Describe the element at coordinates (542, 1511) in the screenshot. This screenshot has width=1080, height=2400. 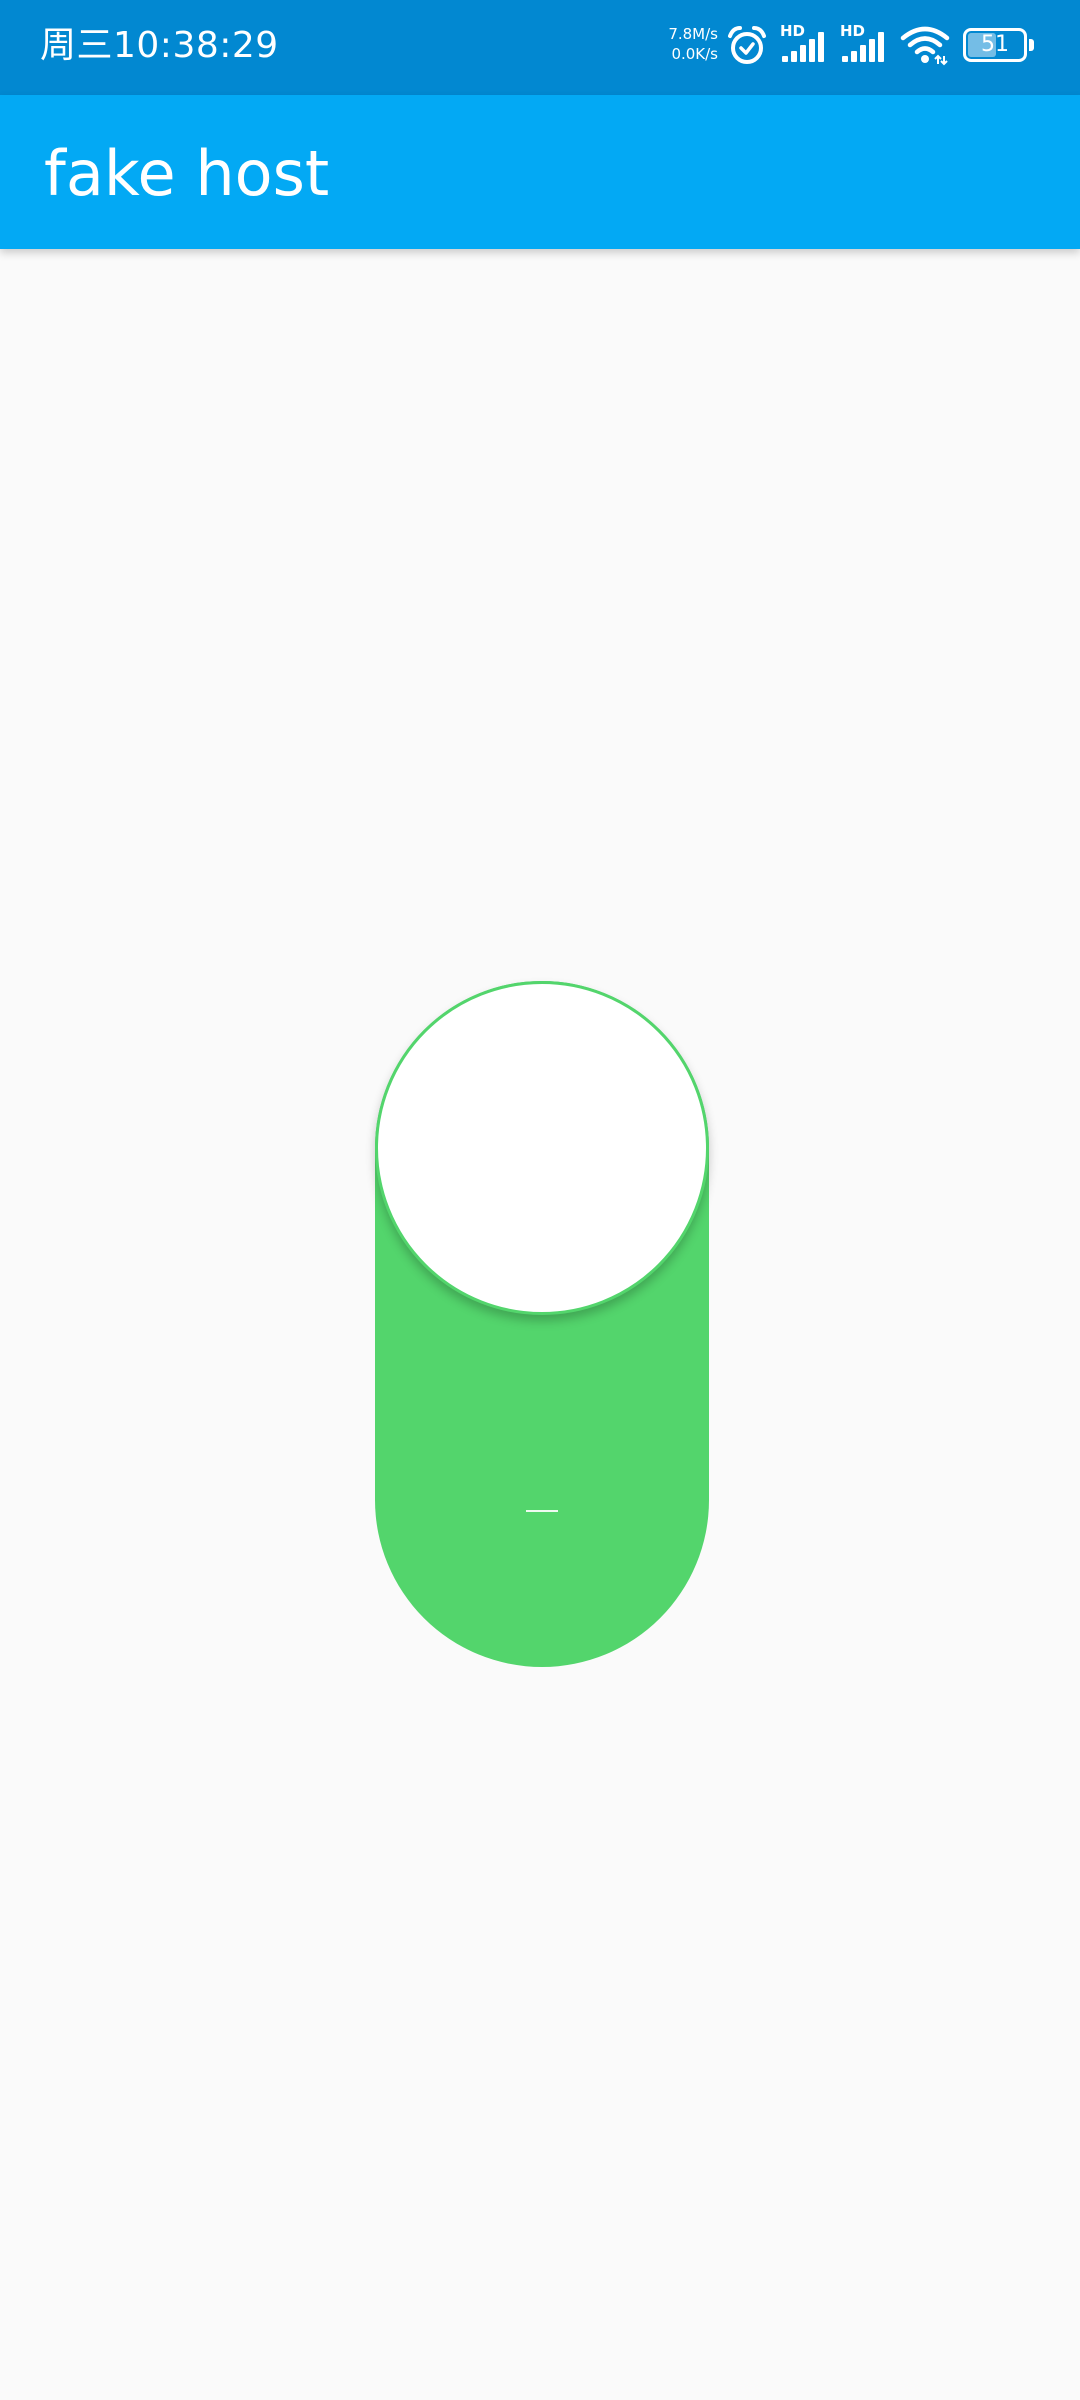
I see `toggle-on-indicator` at that location.